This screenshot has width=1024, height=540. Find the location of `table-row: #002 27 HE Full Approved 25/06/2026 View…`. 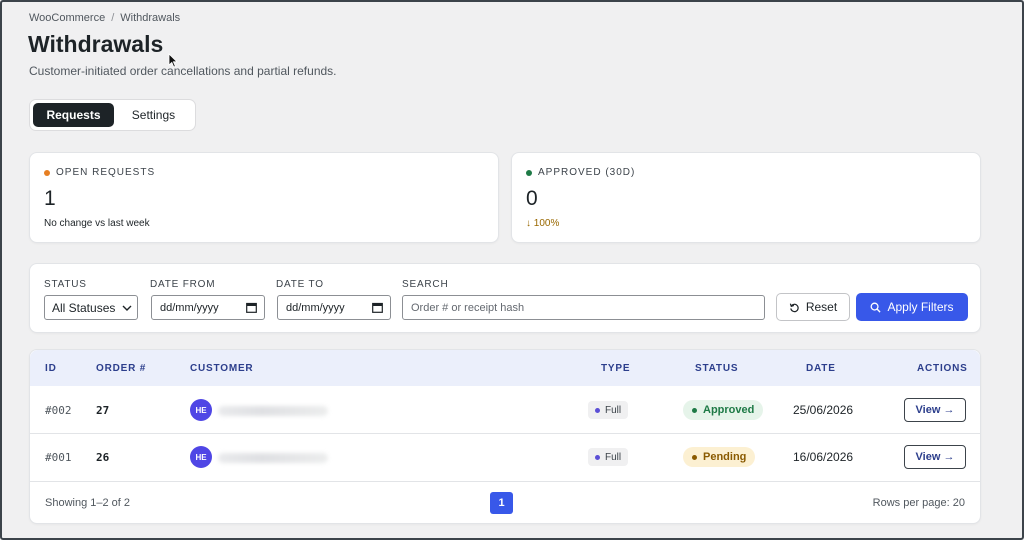

table-row: #002 27 HE Full Approved 25/06/2026 View… is located at coordinates (505, 410).